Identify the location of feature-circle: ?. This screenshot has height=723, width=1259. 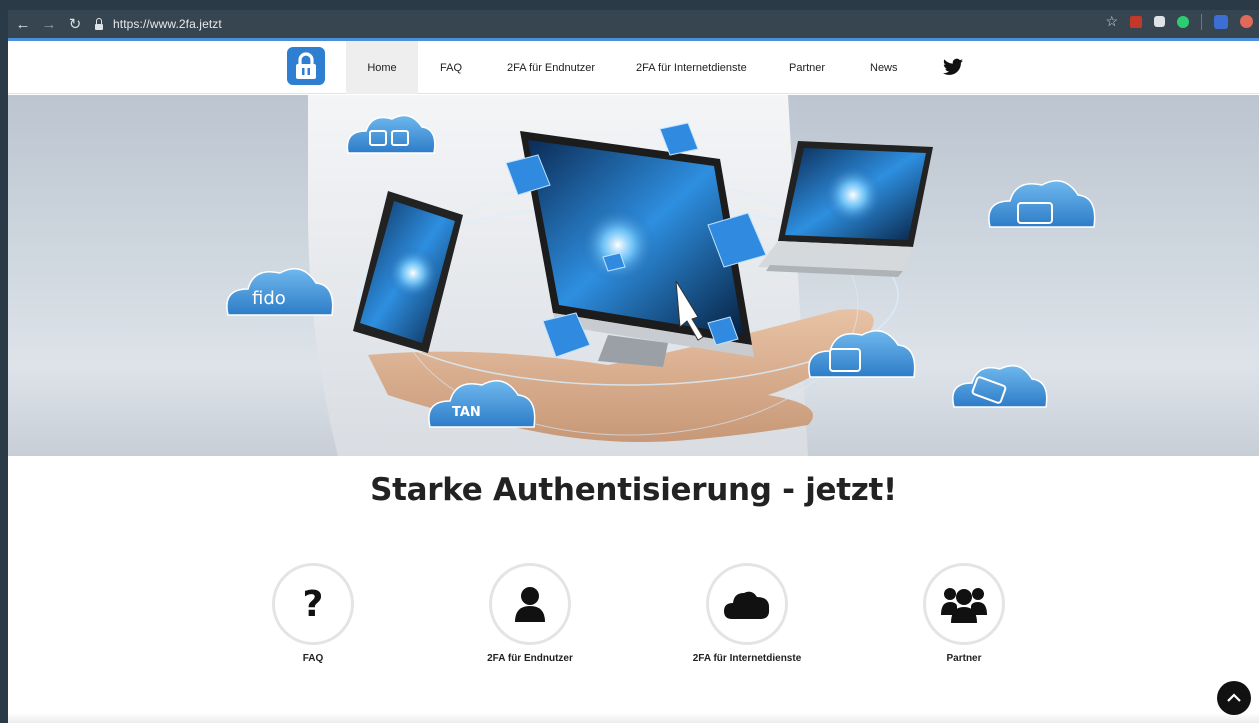
(313, 604).